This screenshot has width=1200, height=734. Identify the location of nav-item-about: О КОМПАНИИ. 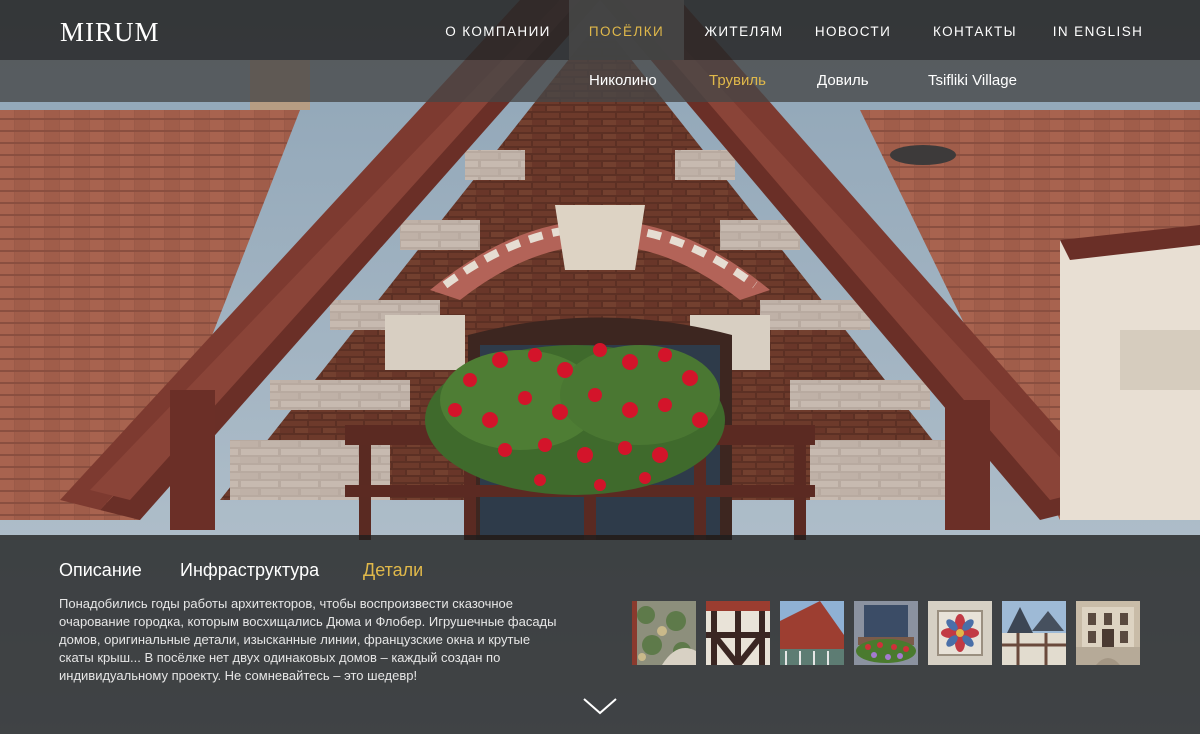
(498, 30).